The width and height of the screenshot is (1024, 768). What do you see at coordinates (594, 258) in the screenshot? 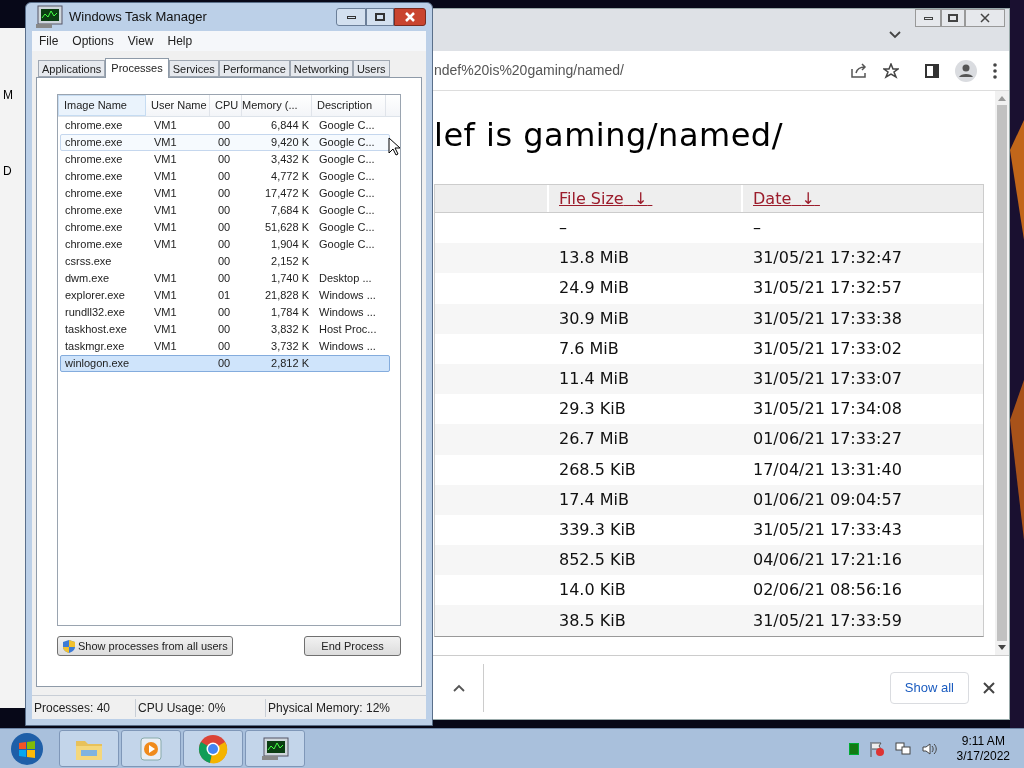
I see `table-cell: 13.8 MiB` at bounding box center [594, 258].